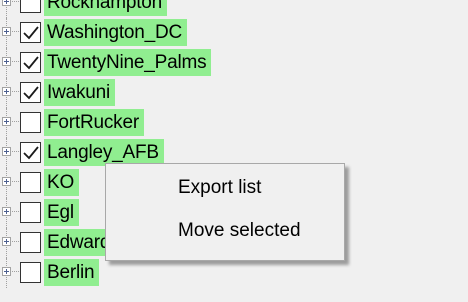 The height and width of the screenshot is (302, 468). Describe the element at coordinates (61, 212) in the screenshot. I see `node-label: Egl` at that location.